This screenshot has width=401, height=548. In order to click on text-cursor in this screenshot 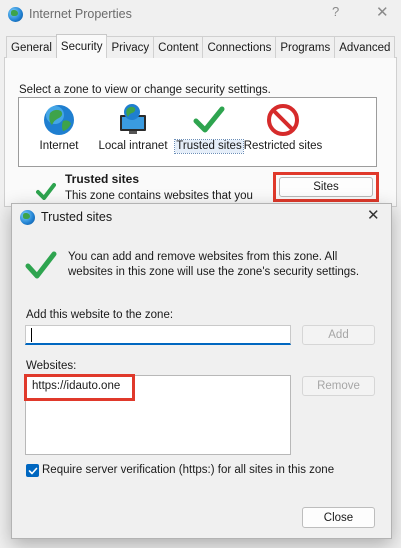, I will do `click(31, 335)`.